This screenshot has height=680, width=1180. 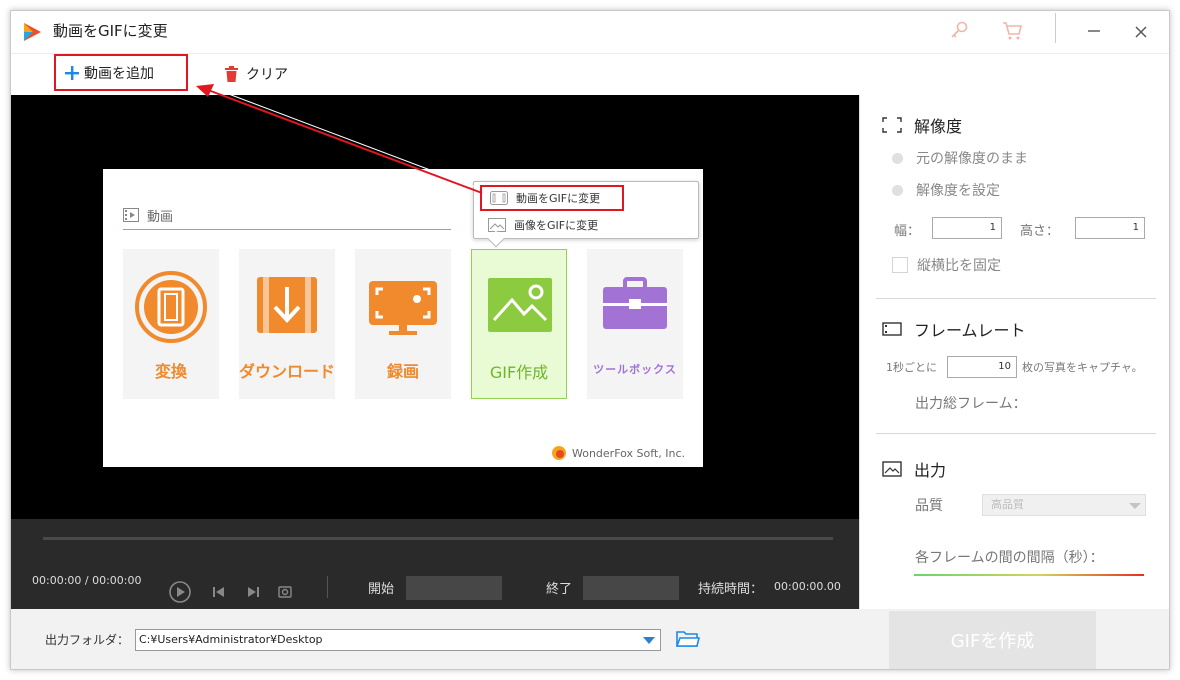 What do you see at coordinates (1055, 28) in the screenshot?
I see `title-separator` at bounding box center [1055, 28].